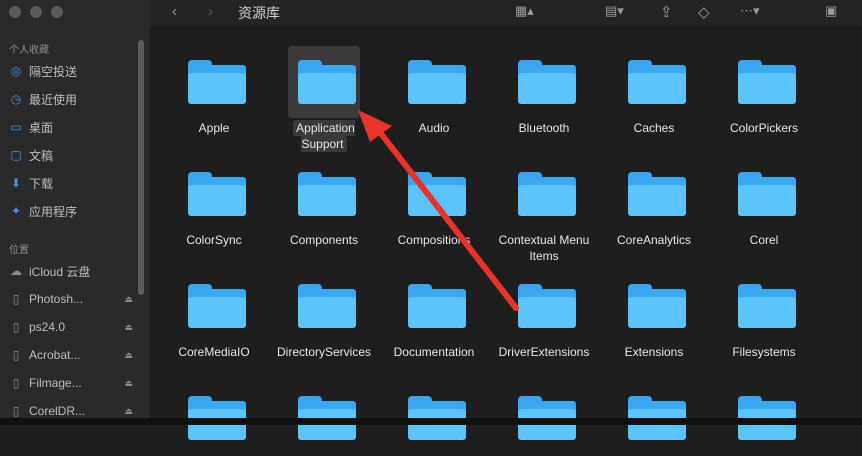  Describe the element at coordinates (544, 248) in the screenshot. I see `folder-label: Contextual Menu Items` at that location.